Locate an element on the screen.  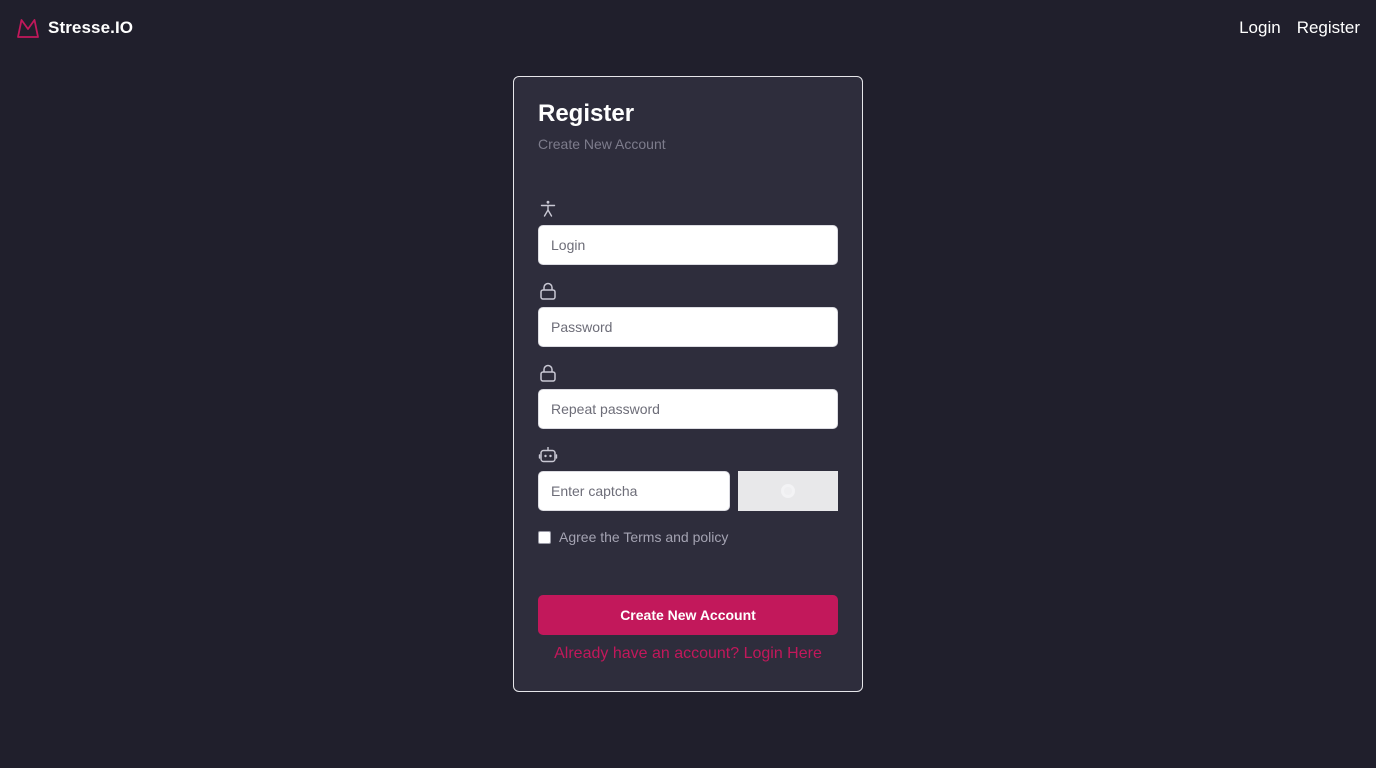
nav-register-link: Register is located at coordinates (1328, 28).